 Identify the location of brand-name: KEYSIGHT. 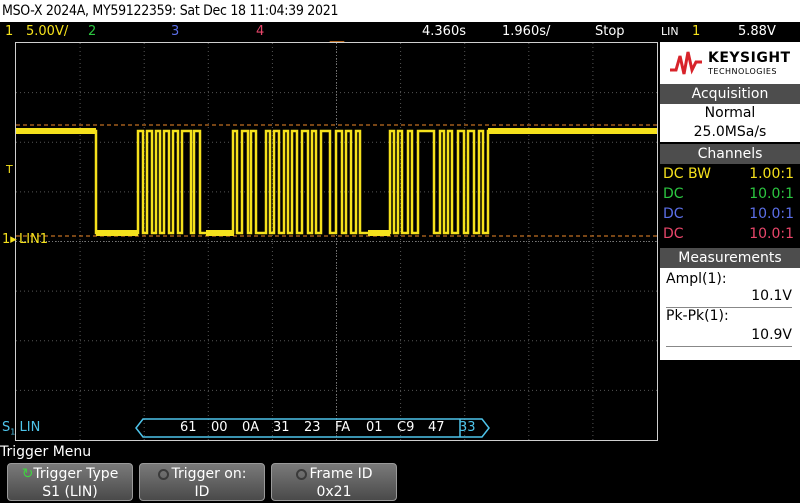
(749, 58).